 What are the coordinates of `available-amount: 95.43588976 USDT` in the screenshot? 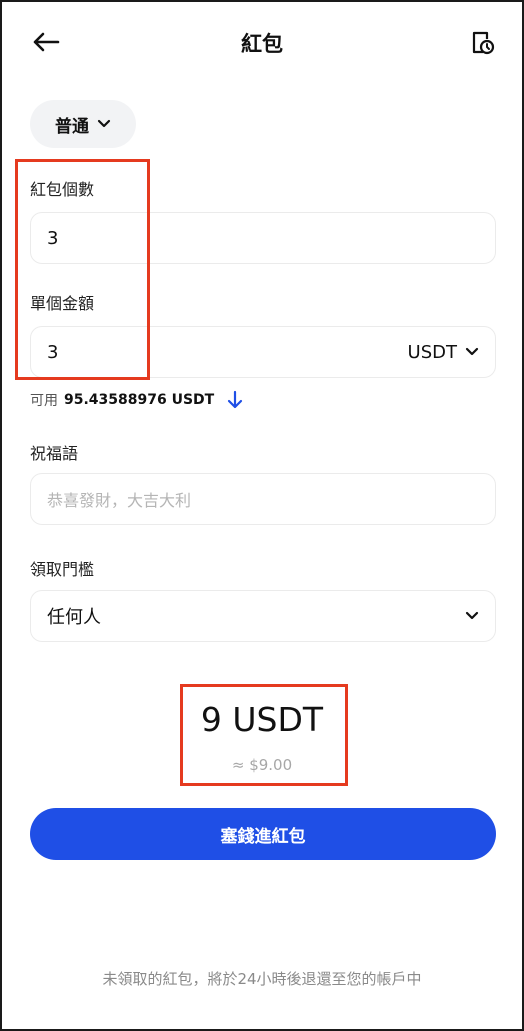 It's located at (139, 400).